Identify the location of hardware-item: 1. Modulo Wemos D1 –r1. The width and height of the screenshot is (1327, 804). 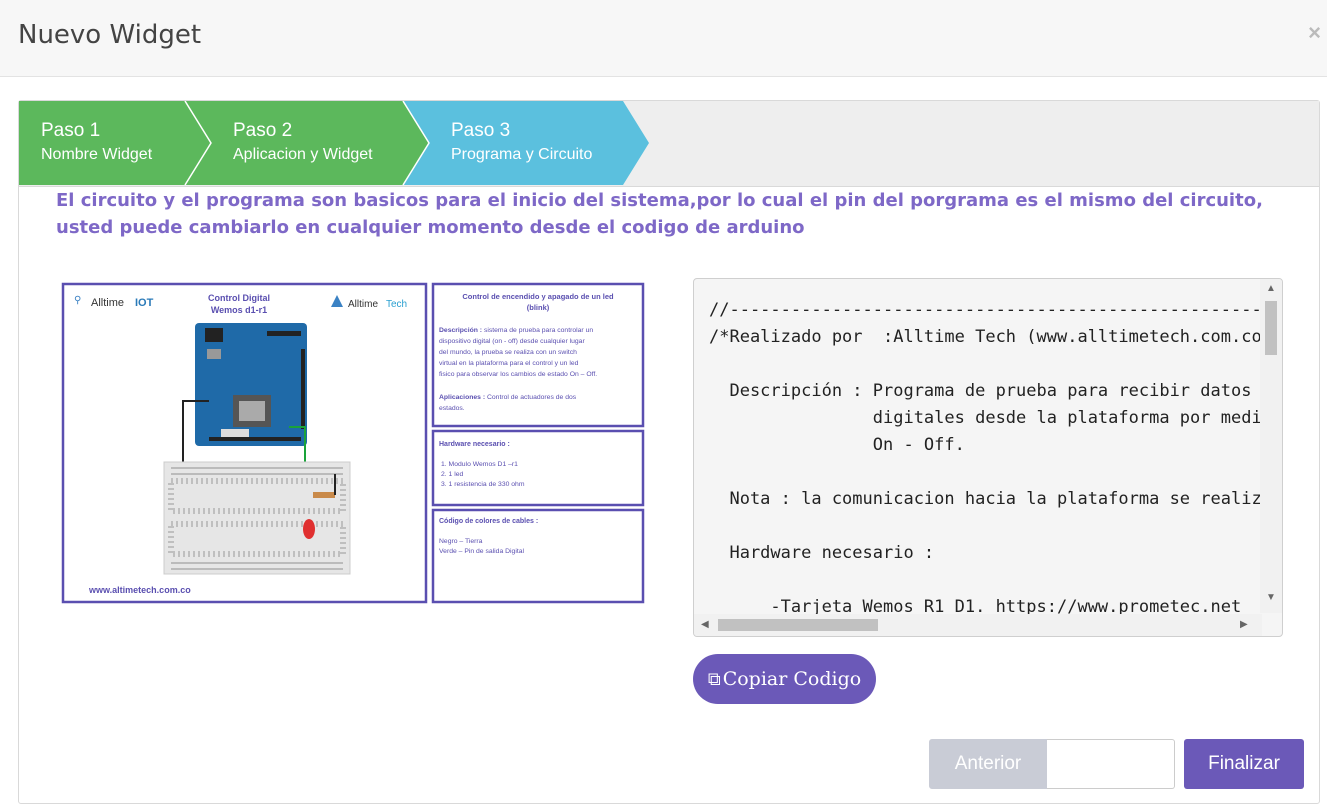
(479, 464).